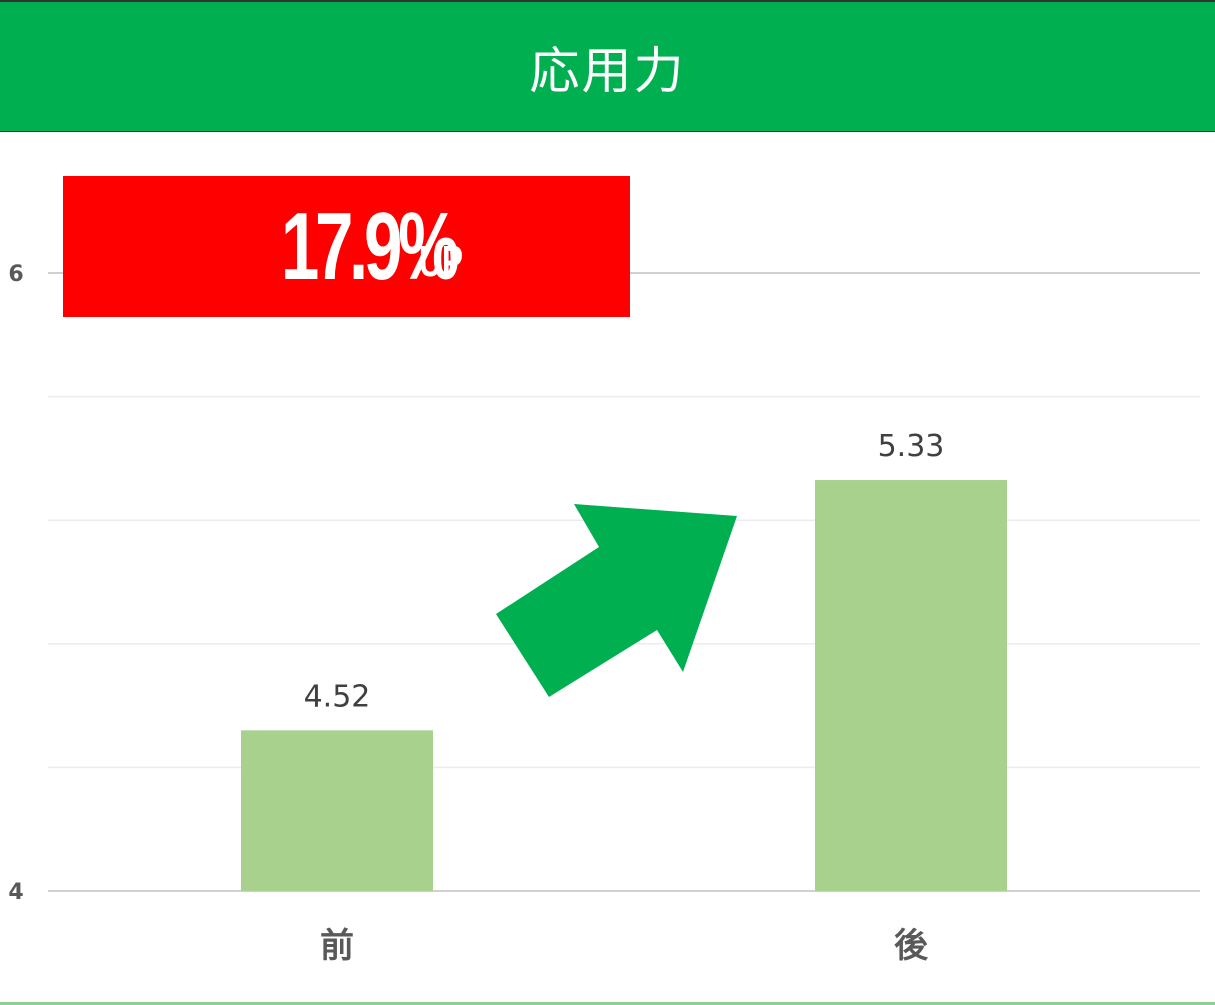 The height and width of the screenshot is (1005, 1215). What do you see at coordinates (624, 946) in the screenshot?
I see `category-labels: 前後` at bounding box center [624, 946].